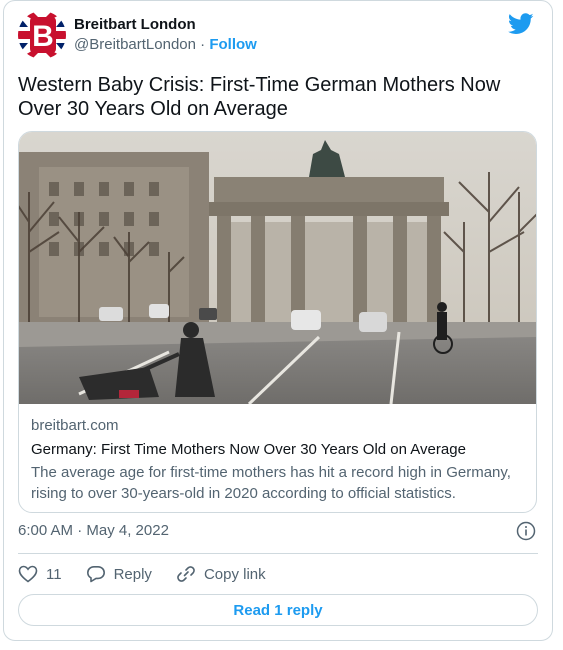 This screenshot has width=563, height=650. I want to click on twitter-bird-icon, so click(521, 24).